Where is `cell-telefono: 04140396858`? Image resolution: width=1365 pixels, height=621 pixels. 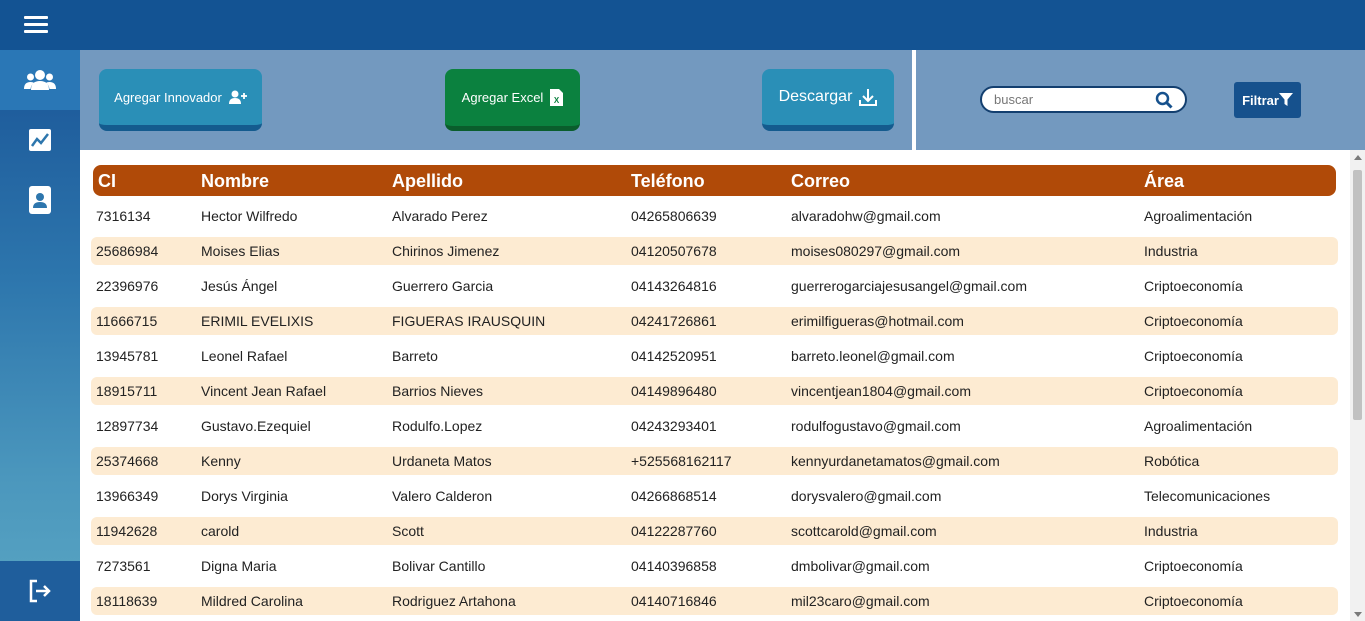
cell-telefono: 04140396858 is located at coordinates (674, 566).